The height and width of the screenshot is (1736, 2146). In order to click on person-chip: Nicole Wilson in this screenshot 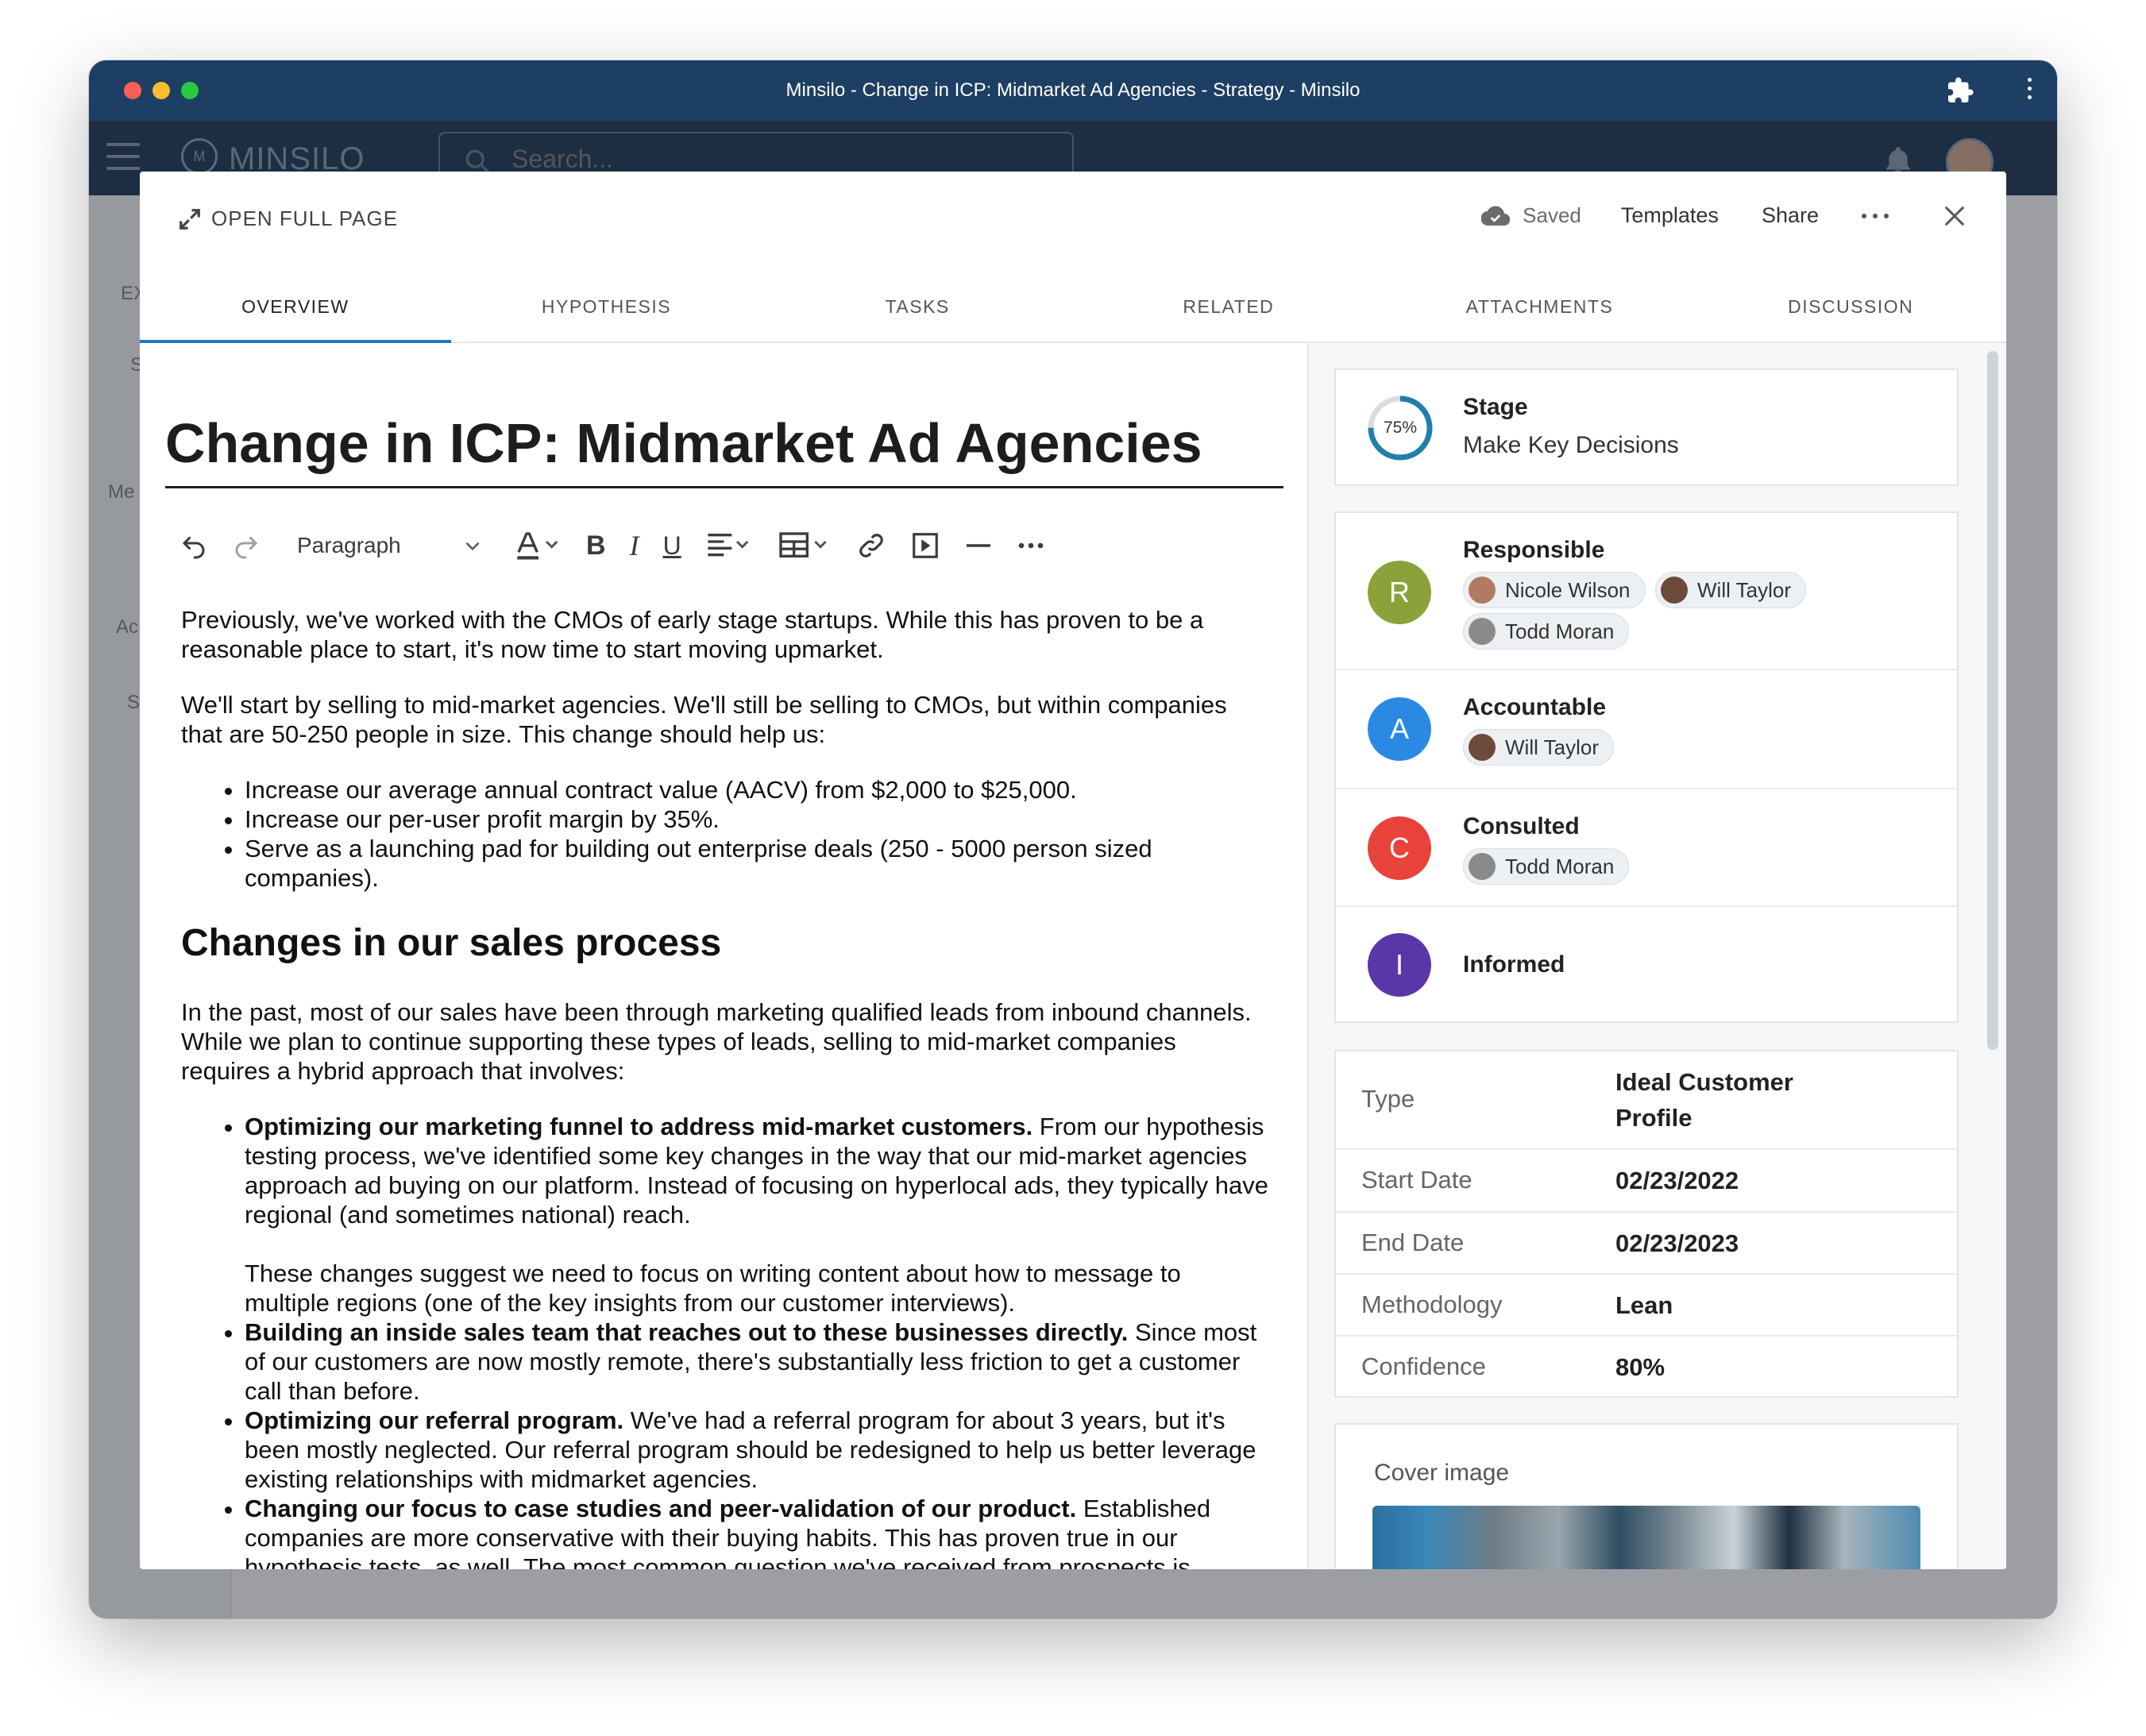, I will do `click(1554, 590)`.